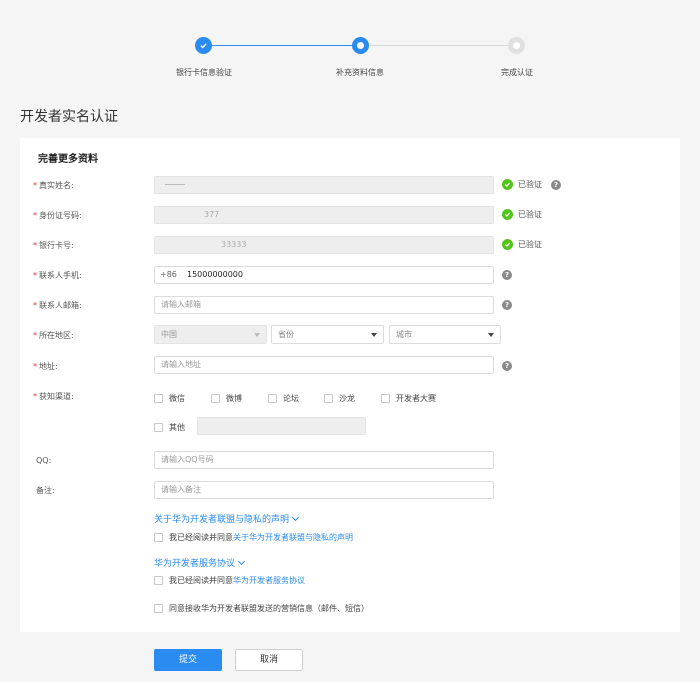 This screenshot has height=682, width=700. Describe the element at coordinates (53, 335) in the screenshot. I see `region-label: * 所在地区:` at that location.